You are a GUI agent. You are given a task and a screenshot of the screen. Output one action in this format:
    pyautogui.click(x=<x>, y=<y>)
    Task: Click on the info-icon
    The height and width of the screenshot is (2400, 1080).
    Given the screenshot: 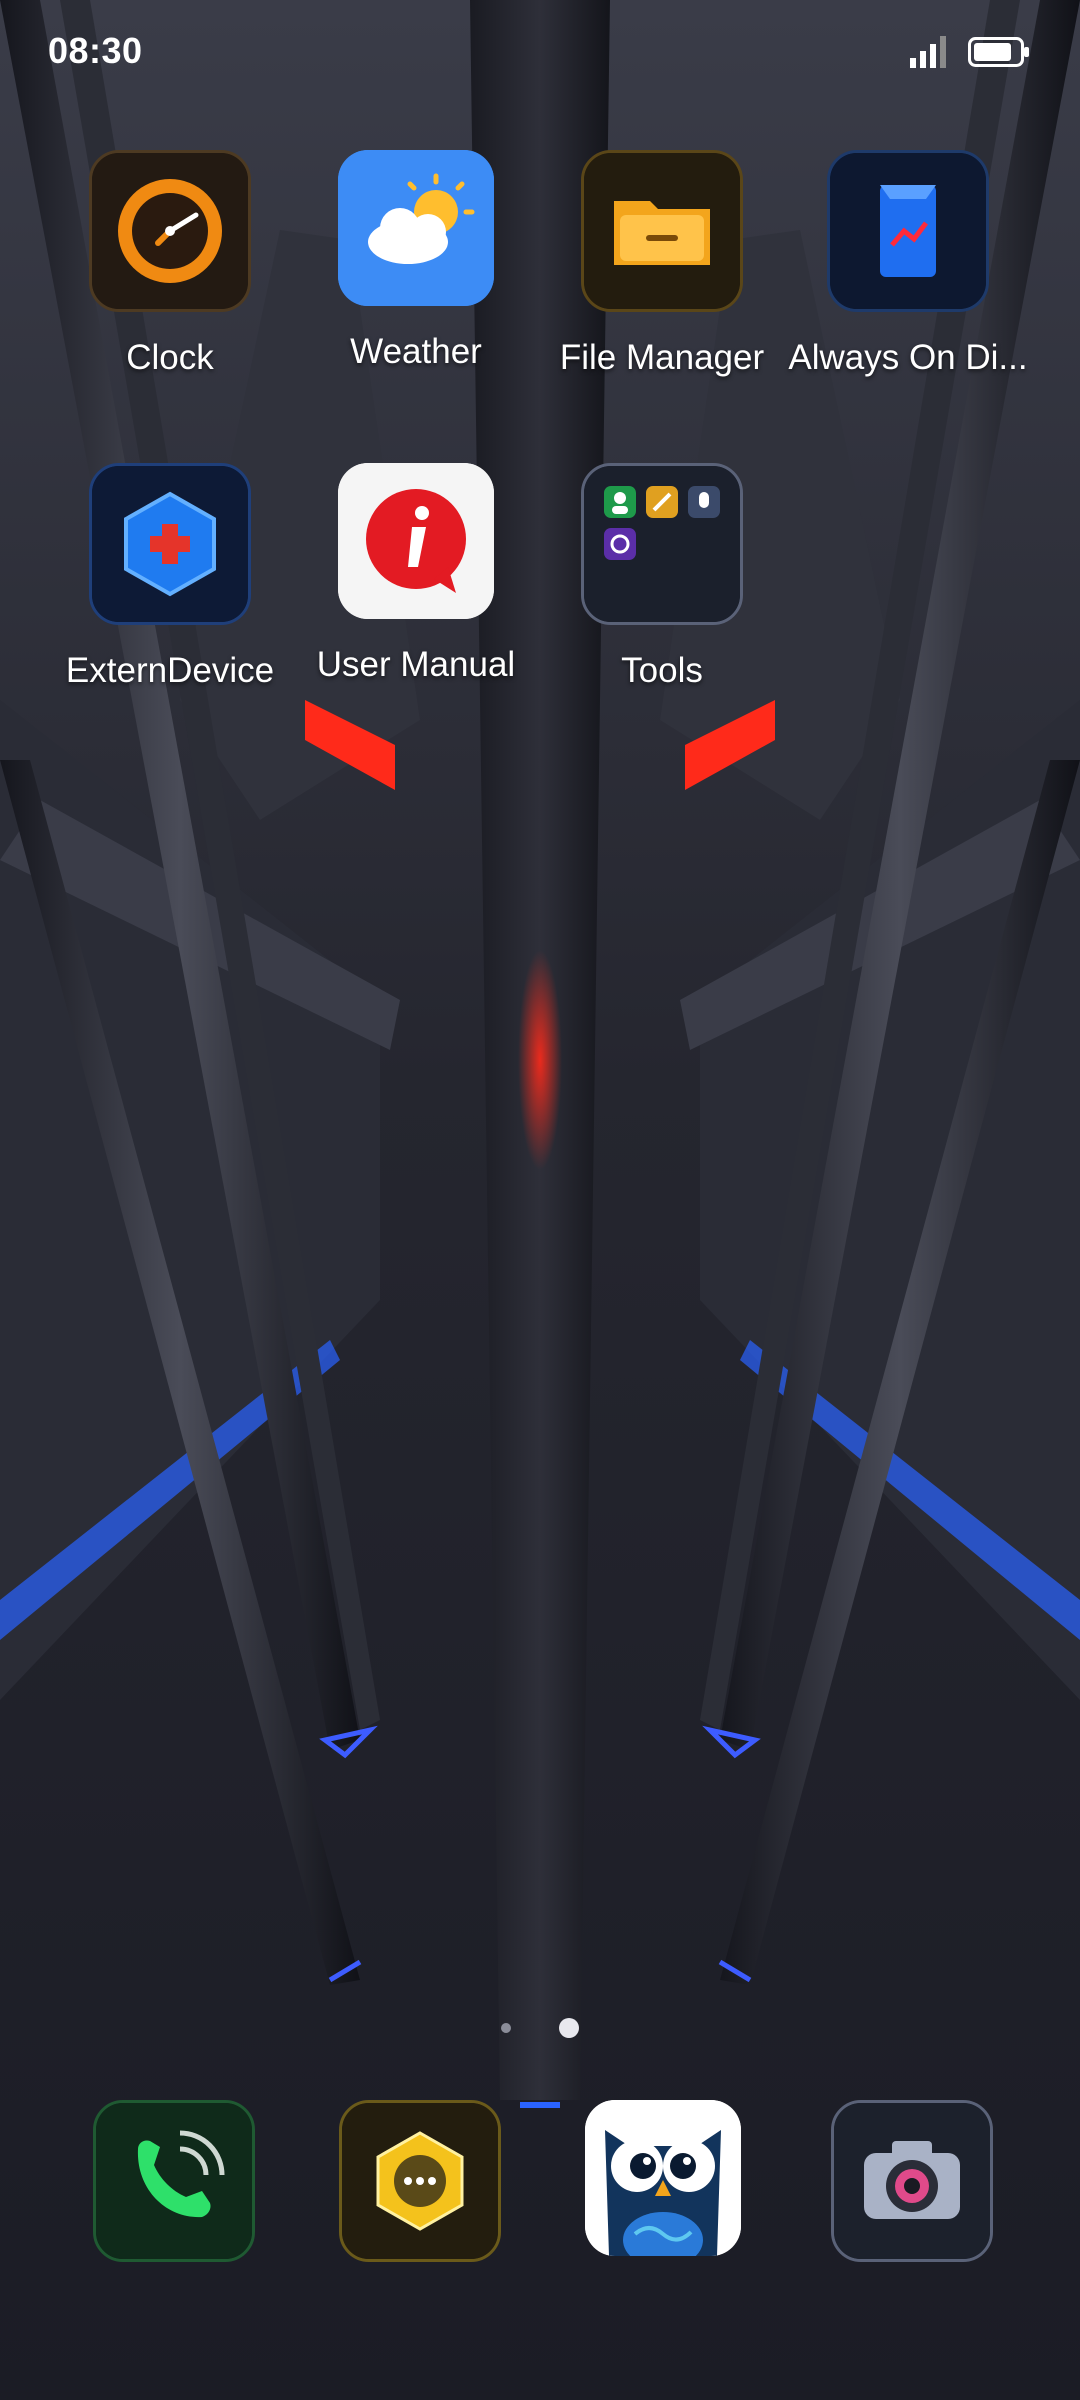 What is the action you would take?
    pyautogui.click(x=416, y=541)
    